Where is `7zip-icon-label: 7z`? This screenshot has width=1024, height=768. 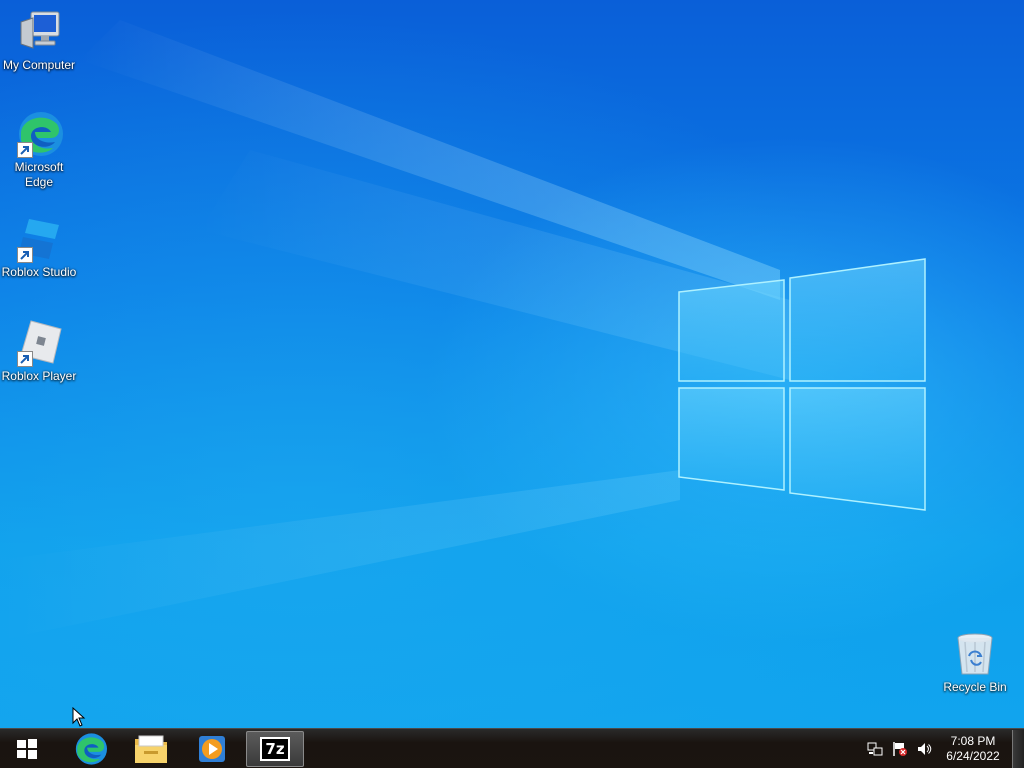
7zip-icon-label: 7z is located at coordinates (275, 749).